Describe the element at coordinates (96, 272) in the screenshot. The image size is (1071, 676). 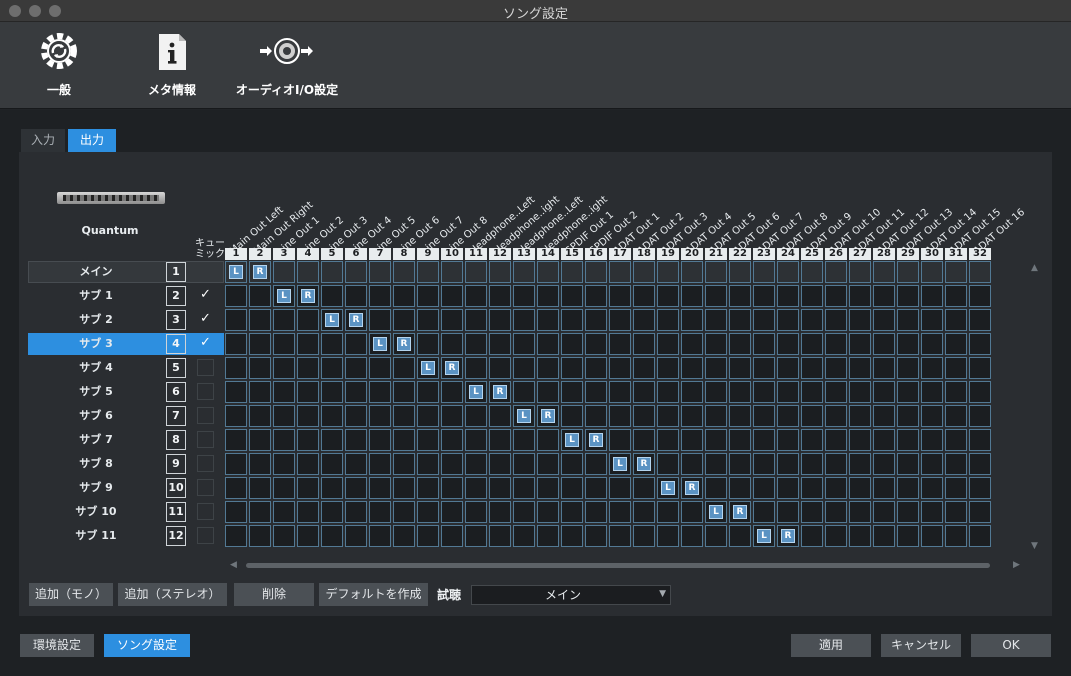
I see `bus-name: メイン` at that location.